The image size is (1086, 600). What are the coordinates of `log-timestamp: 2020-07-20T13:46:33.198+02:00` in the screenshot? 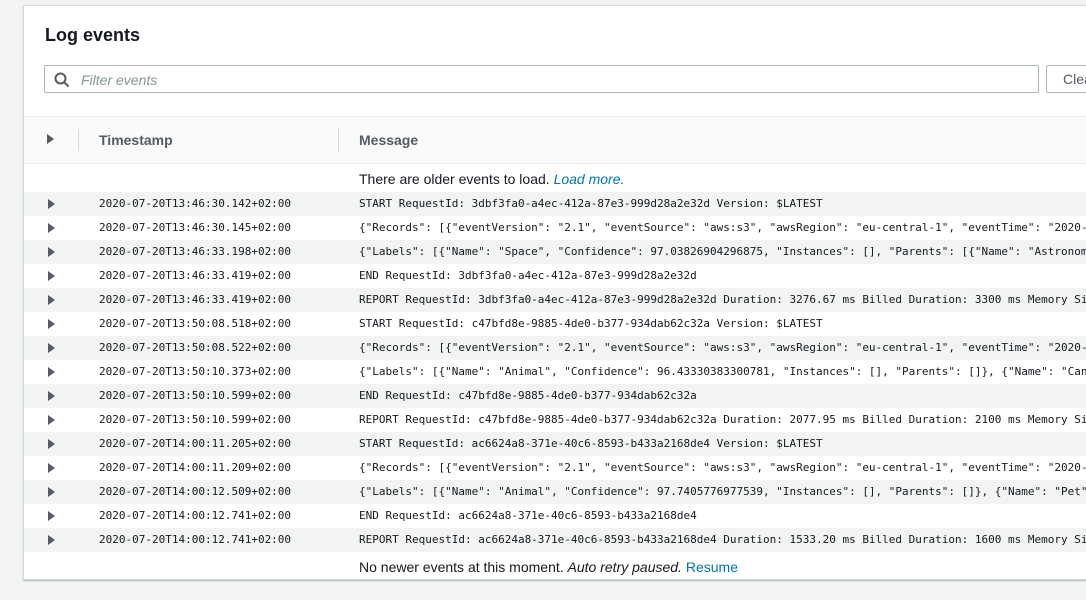 It's located at (195, 251).